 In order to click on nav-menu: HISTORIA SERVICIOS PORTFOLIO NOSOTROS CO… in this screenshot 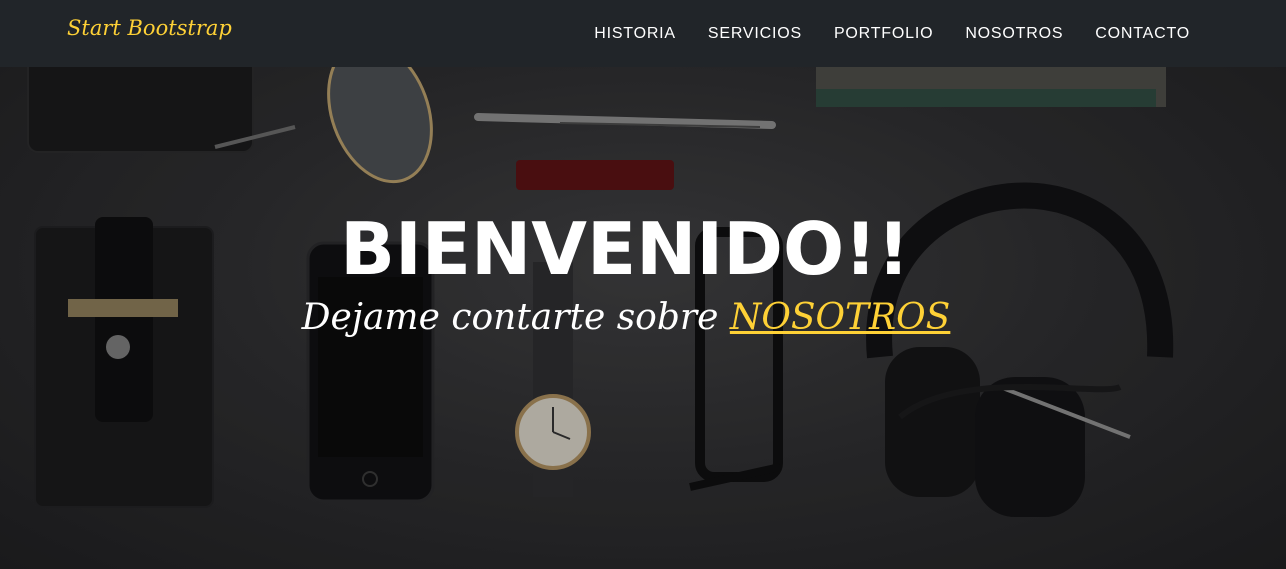, I will do `click(892, 33)`.